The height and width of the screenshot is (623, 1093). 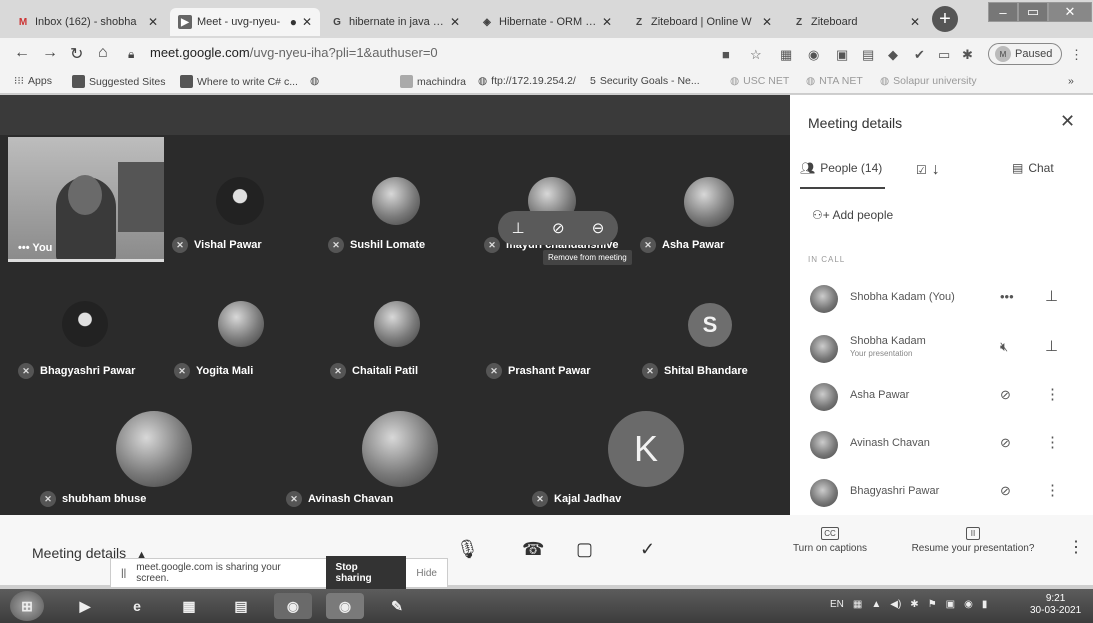 What do you see at coordinates (527, 81) in the screenshot?
I see `bookmark-ftp: ◍ ftp://172.19.254.2/` at bounding box center [527, 81].